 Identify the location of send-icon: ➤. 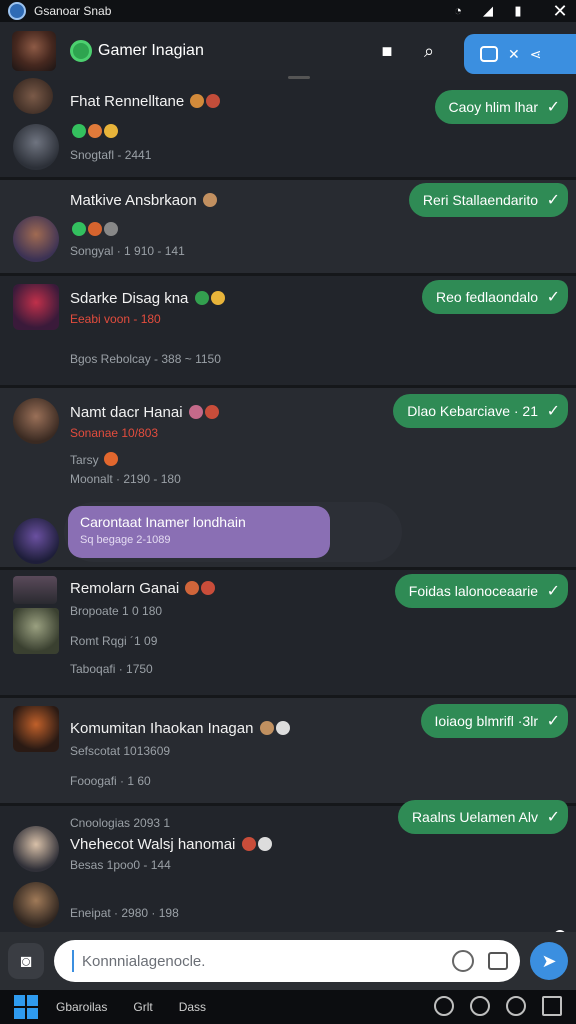
(549, 960).